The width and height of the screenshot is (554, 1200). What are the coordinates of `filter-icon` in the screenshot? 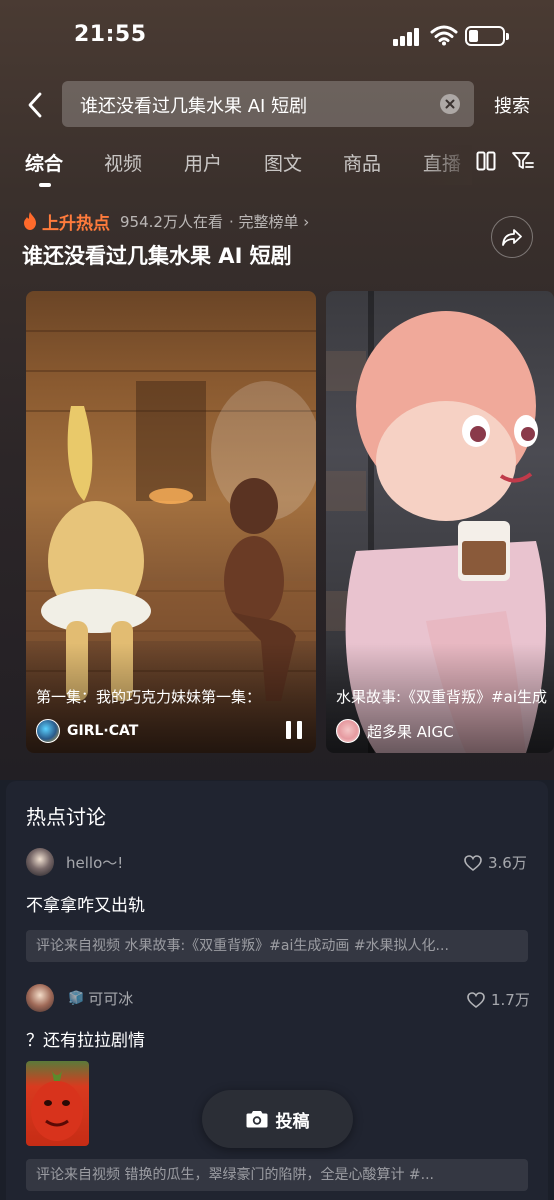 It's located at (523, 161).